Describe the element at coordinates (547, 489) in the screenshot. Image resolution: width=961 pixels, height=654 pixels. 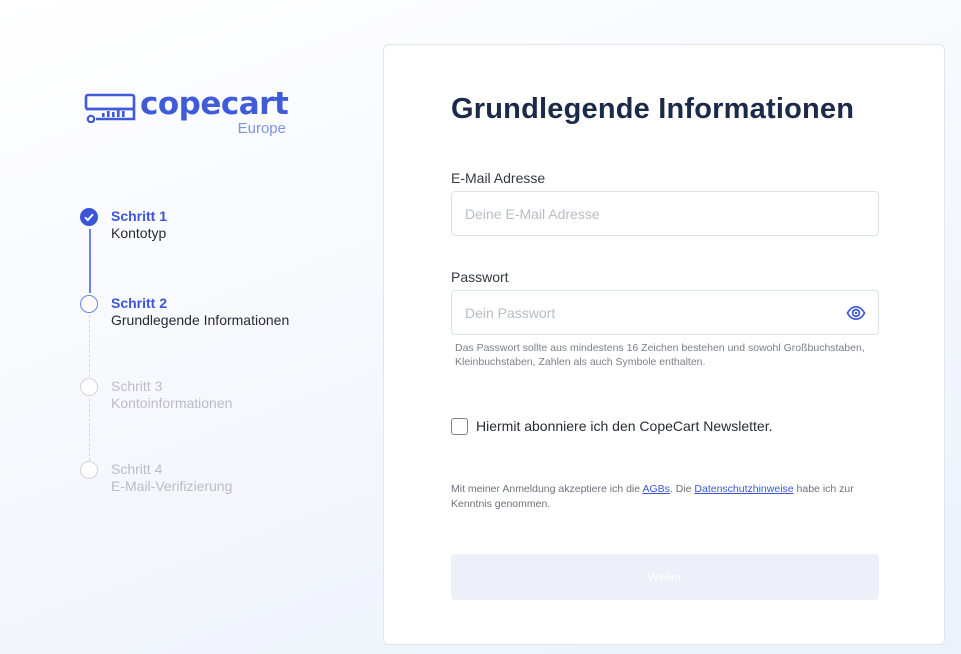
I see `legal-prefix: Mit meiner Anmeldung akzeptiere ich die` at that location.